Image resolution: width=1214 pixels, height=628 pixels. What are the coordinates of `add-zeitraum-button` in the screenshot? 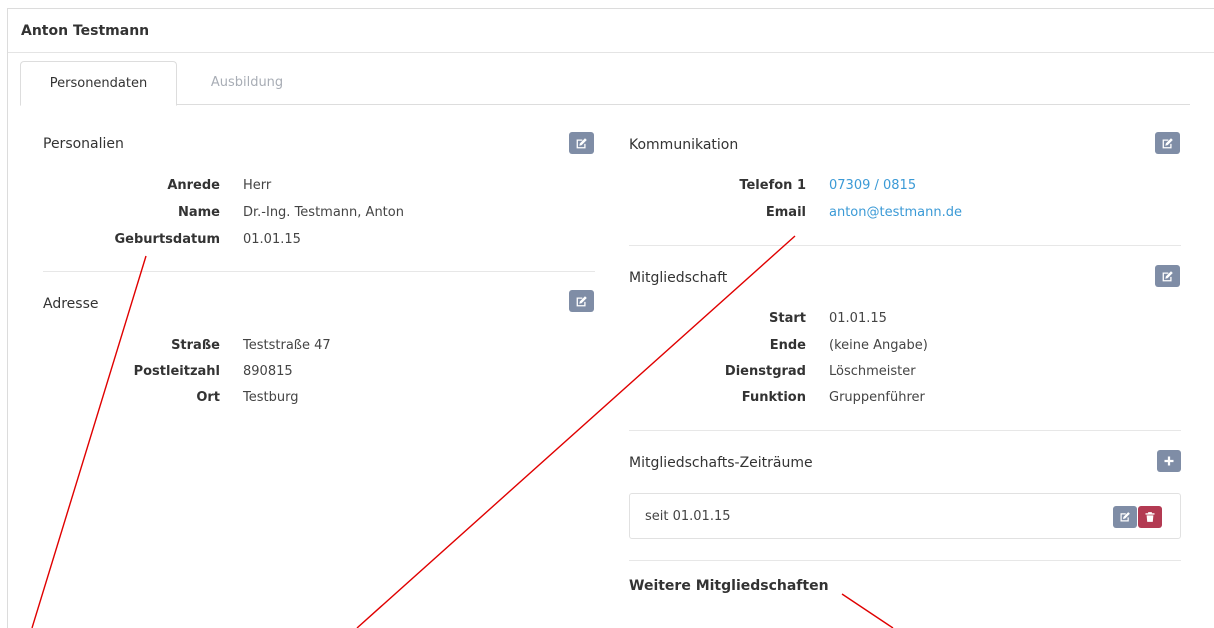 It's located at (1169, 461).